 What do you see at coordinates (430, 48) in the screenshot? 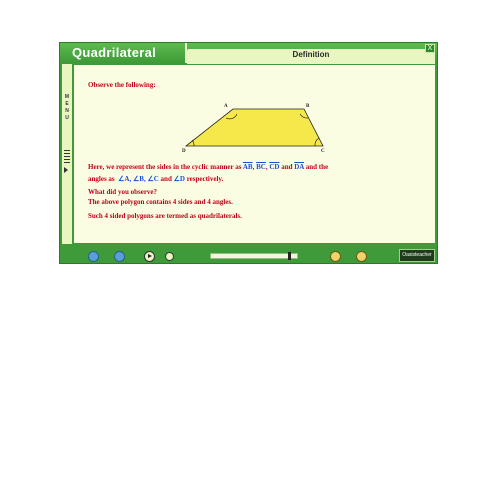
I see `close-button: X` at bounding box center [430, 48].